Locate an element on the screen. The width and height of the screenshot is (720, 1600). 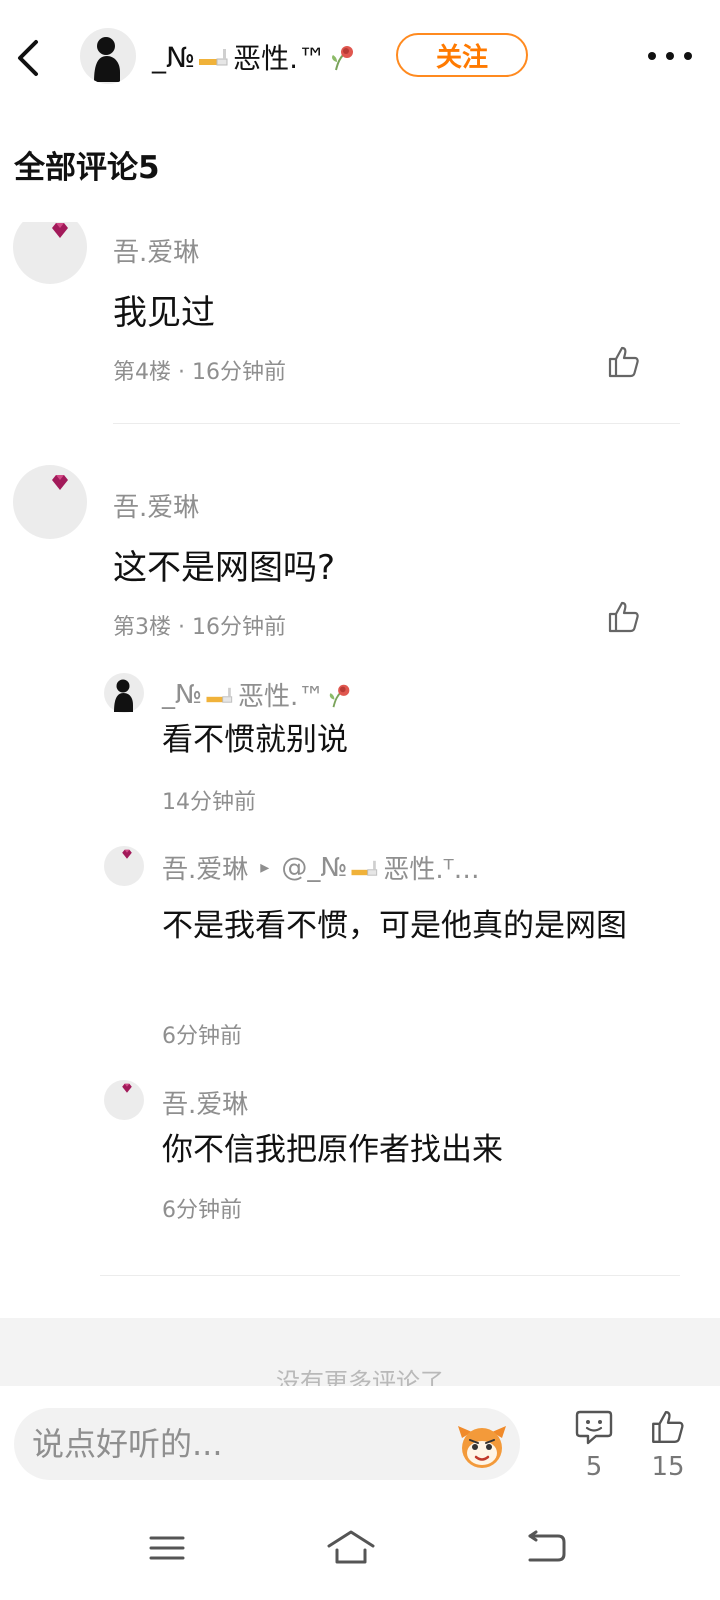
system-nav-bar is located at coordinates (360, 1547).